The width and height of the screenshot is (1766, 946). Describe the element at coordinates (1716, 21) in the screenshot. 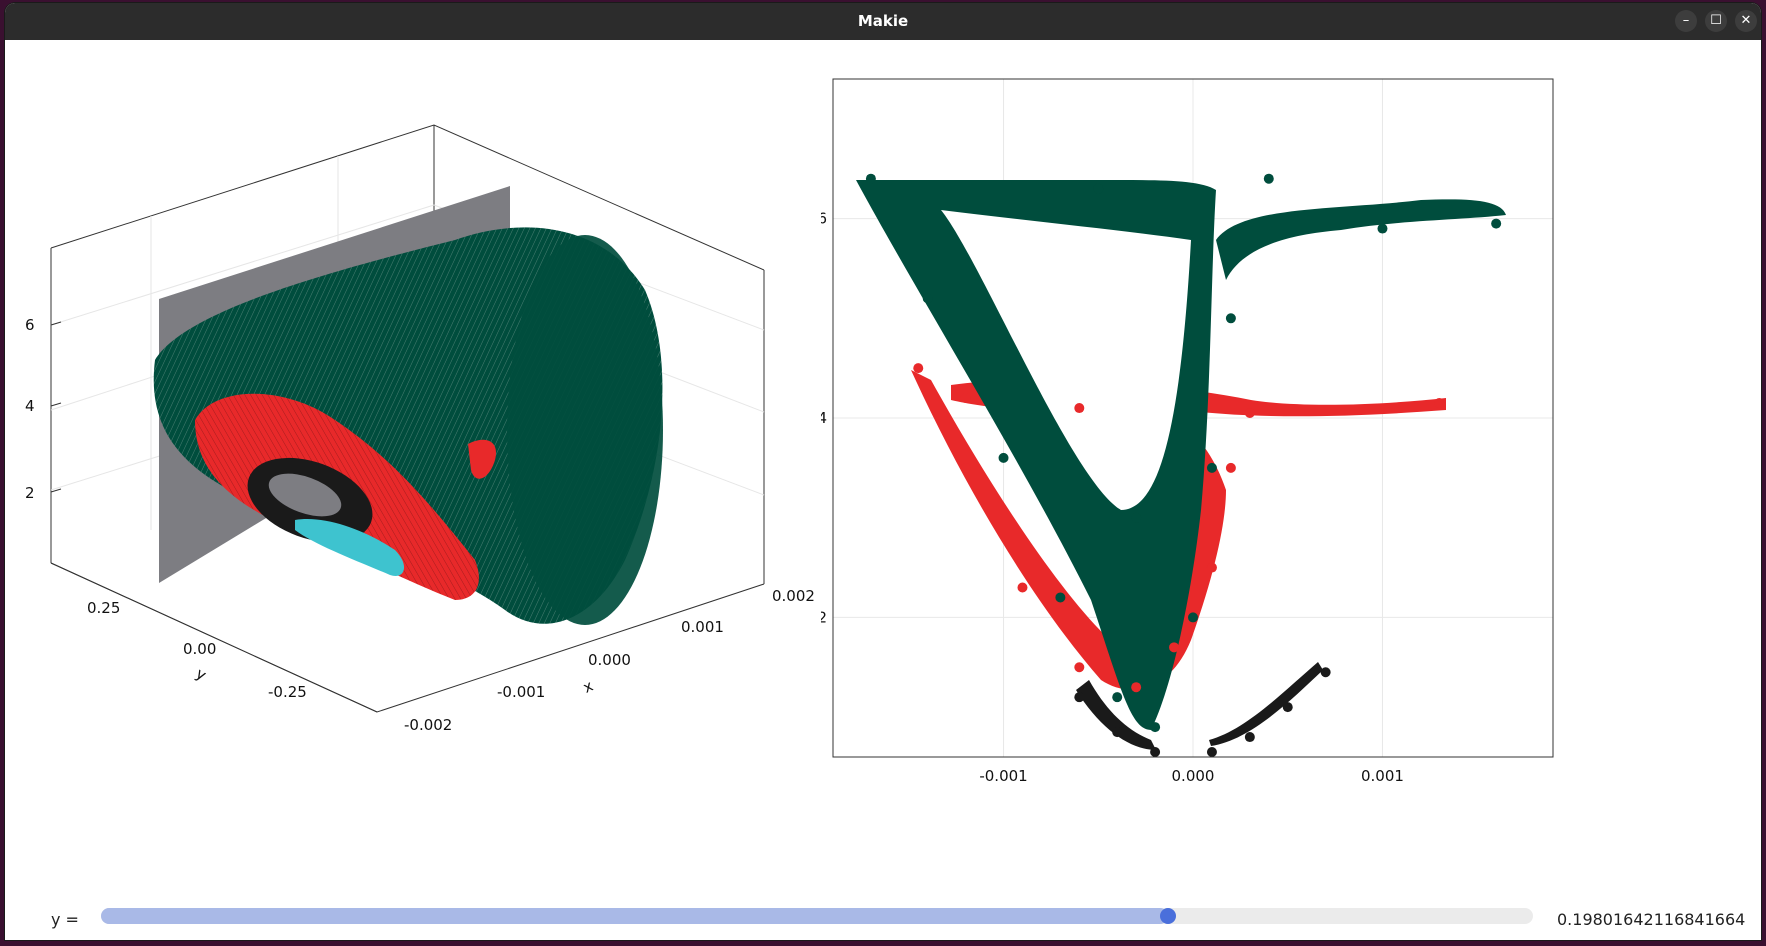

I see `maximize-button: ☐` at that location.